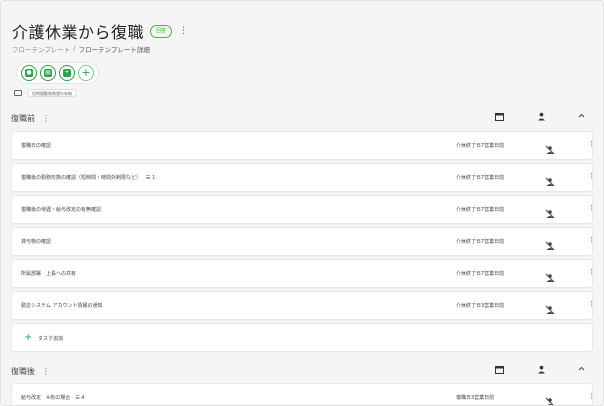  I want to click on assign-person-button: ●, so click(29, 73).